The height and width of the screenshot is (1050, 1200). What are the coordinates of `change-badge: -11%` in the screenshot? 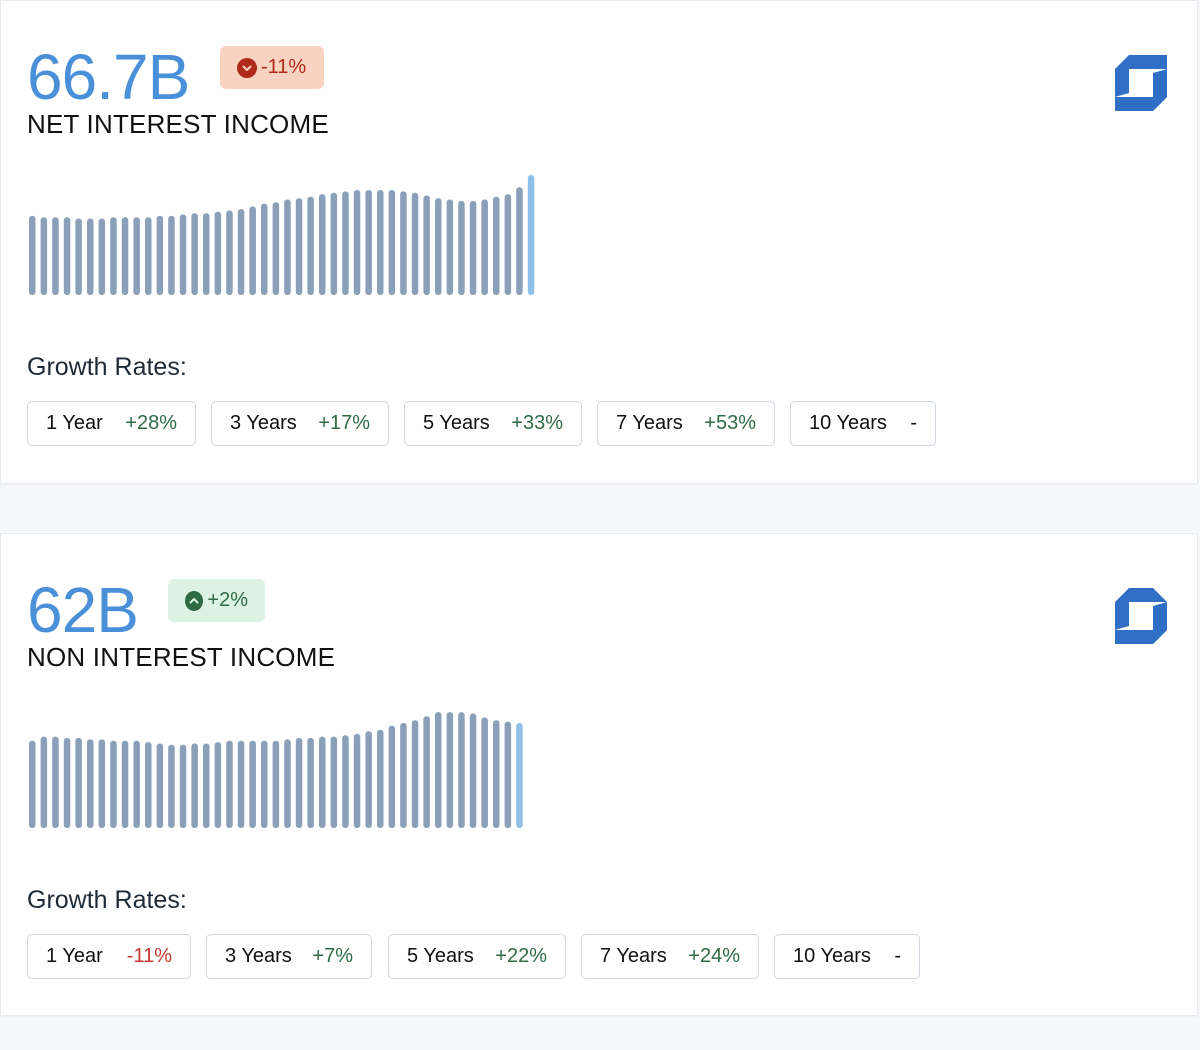 It's located at (272, 67).